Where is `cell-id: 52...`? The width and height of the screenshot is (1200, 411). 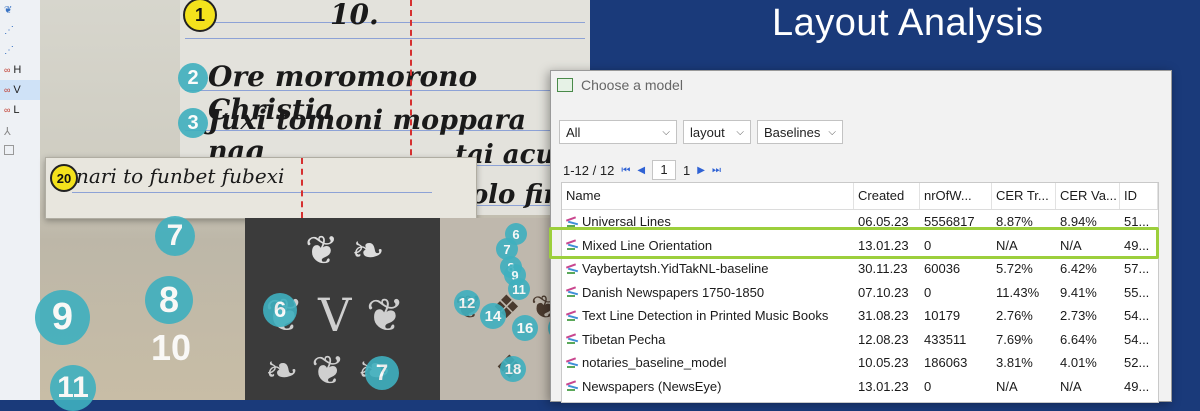
cell-id: 52... is located at coordinates (1137, 363).